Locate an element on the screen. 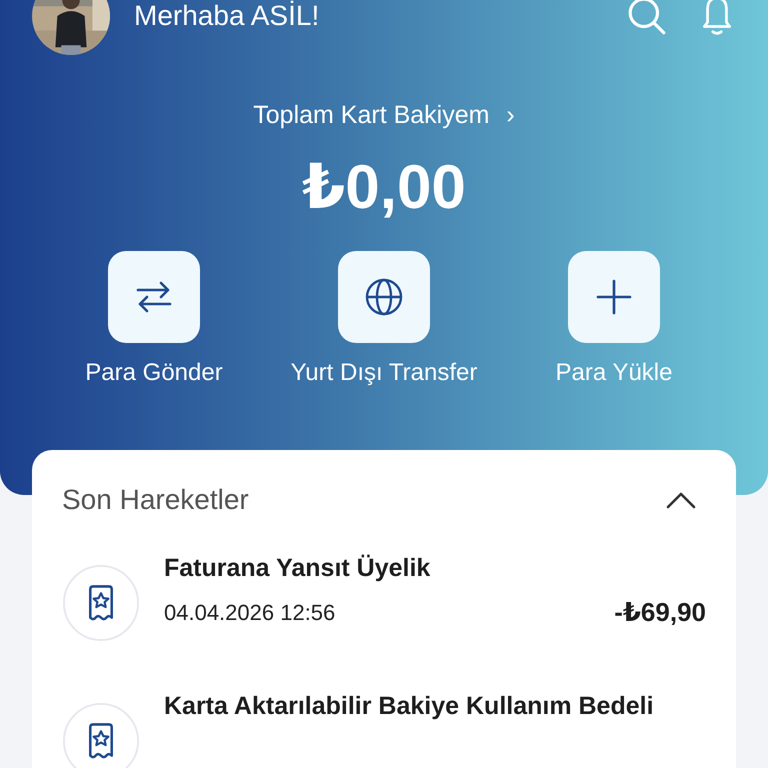 The image size is (768, 768). chevron-up-icon is located at coordinates (681, 500).